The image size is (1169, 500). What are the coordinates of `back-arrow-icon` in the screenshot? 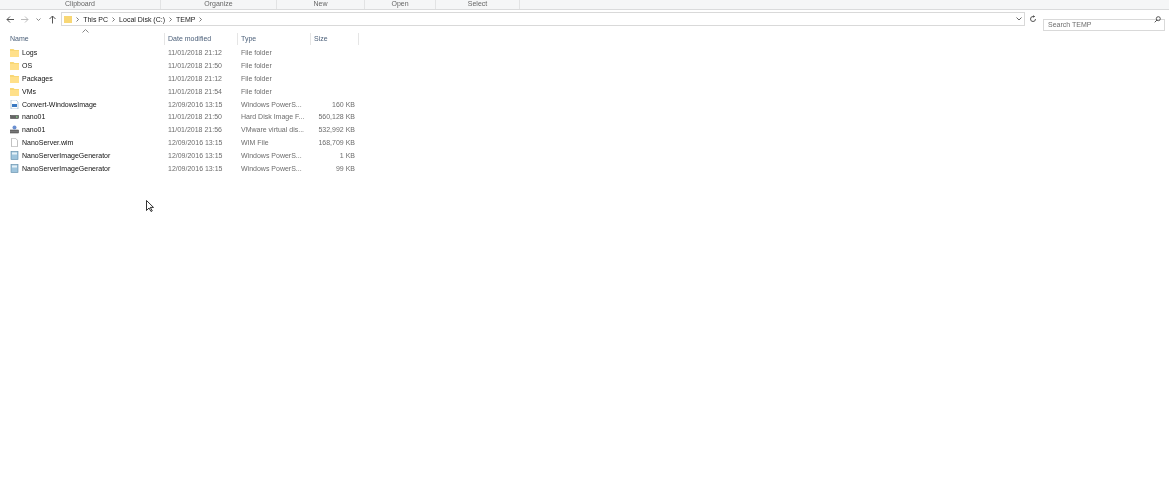 It's located at (11, 19).